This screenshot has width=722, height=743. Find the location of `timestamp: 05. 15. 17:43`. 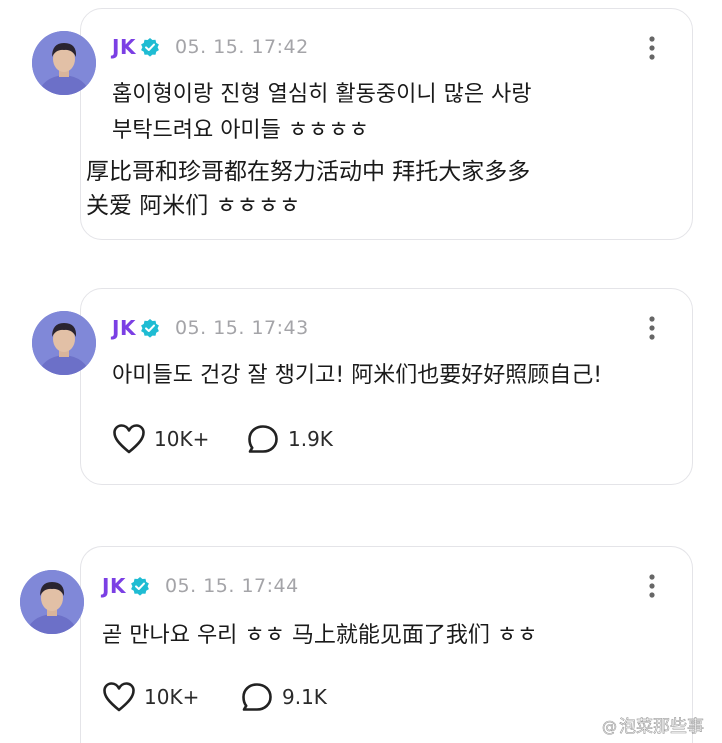

timestamp: 05. 15. 17:43 is located at coordinates (241, 328).